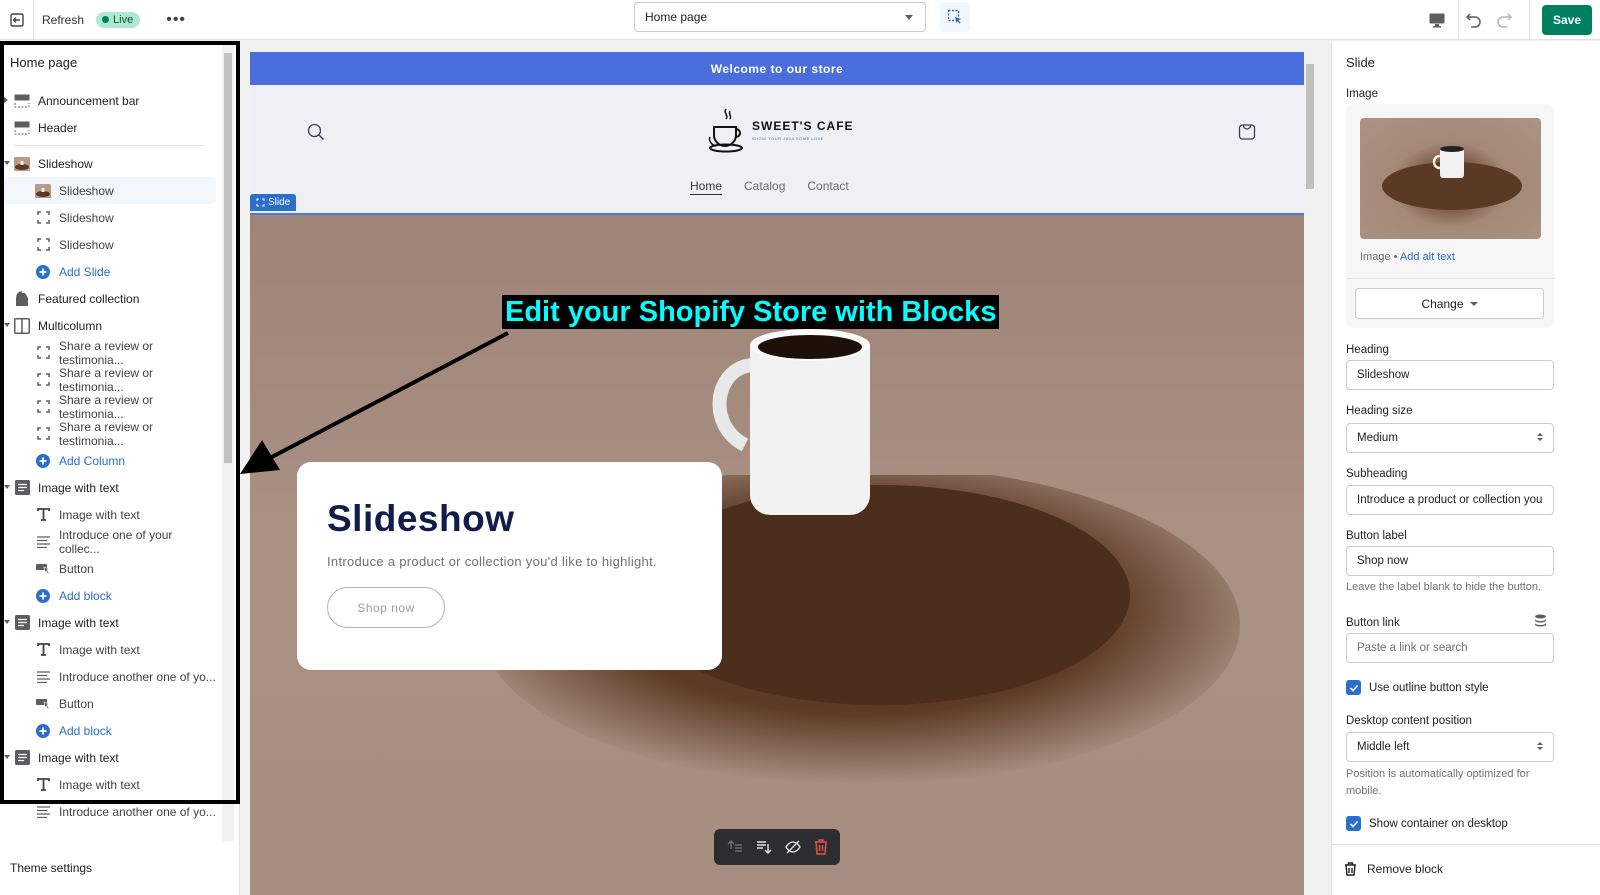  Describe the element at coordinates (1449, 303) in the screenshot. I see `change-image-button: Change` at that location.